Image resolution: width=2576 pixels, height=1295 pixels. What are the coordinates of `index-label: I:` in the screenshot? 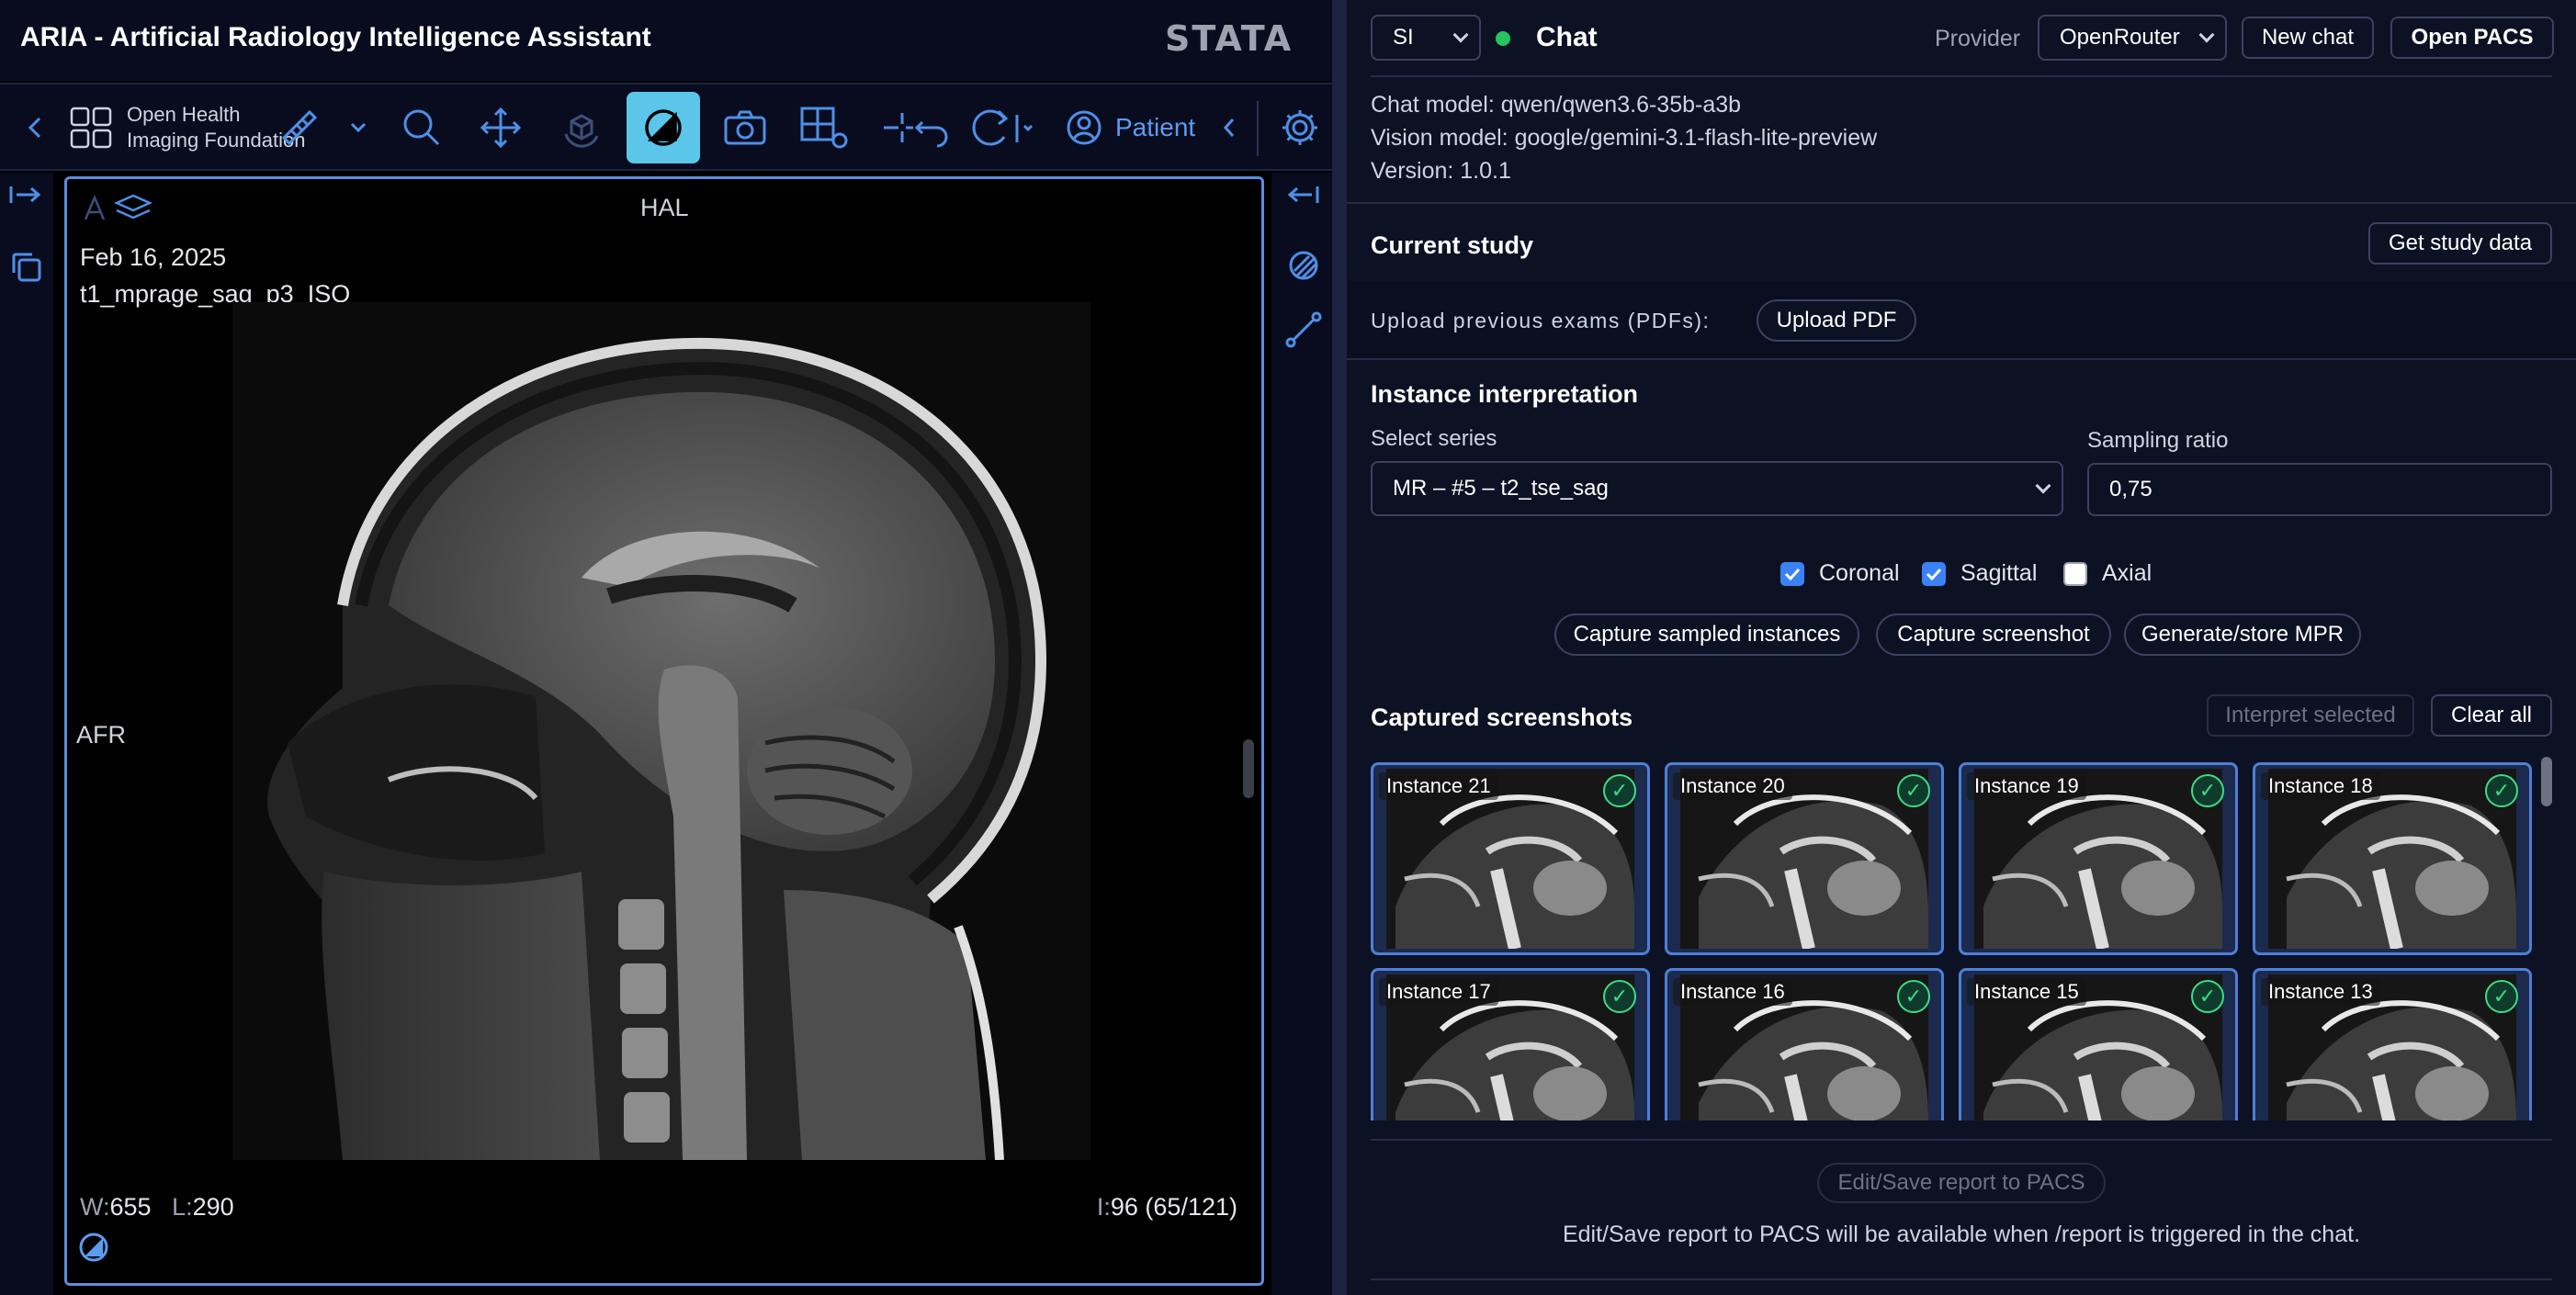 It's located at (1103, 1207).